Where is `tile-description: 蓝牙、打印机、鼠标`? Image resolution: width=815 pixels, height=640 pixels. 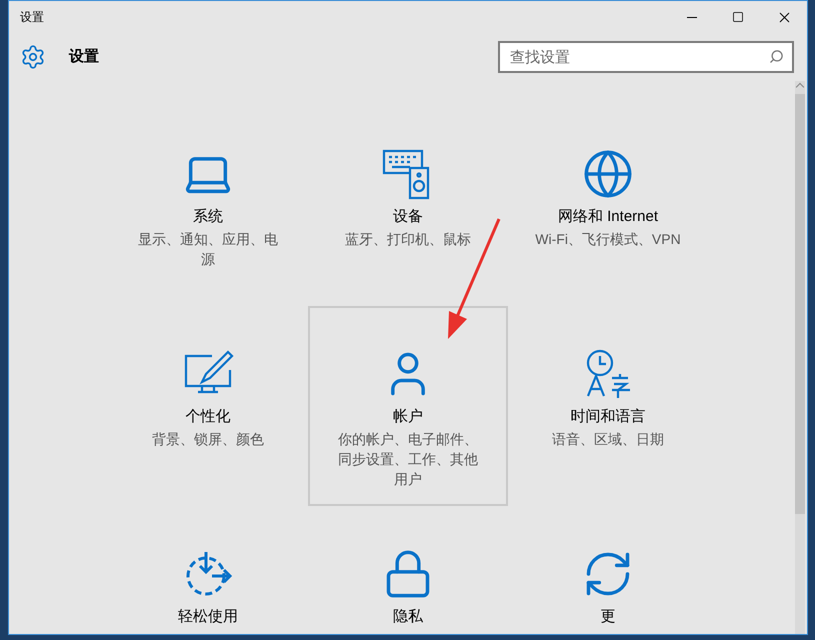 tile-description: 蓝牙、打印机、鼠标 is located at coordinates (408, 239).